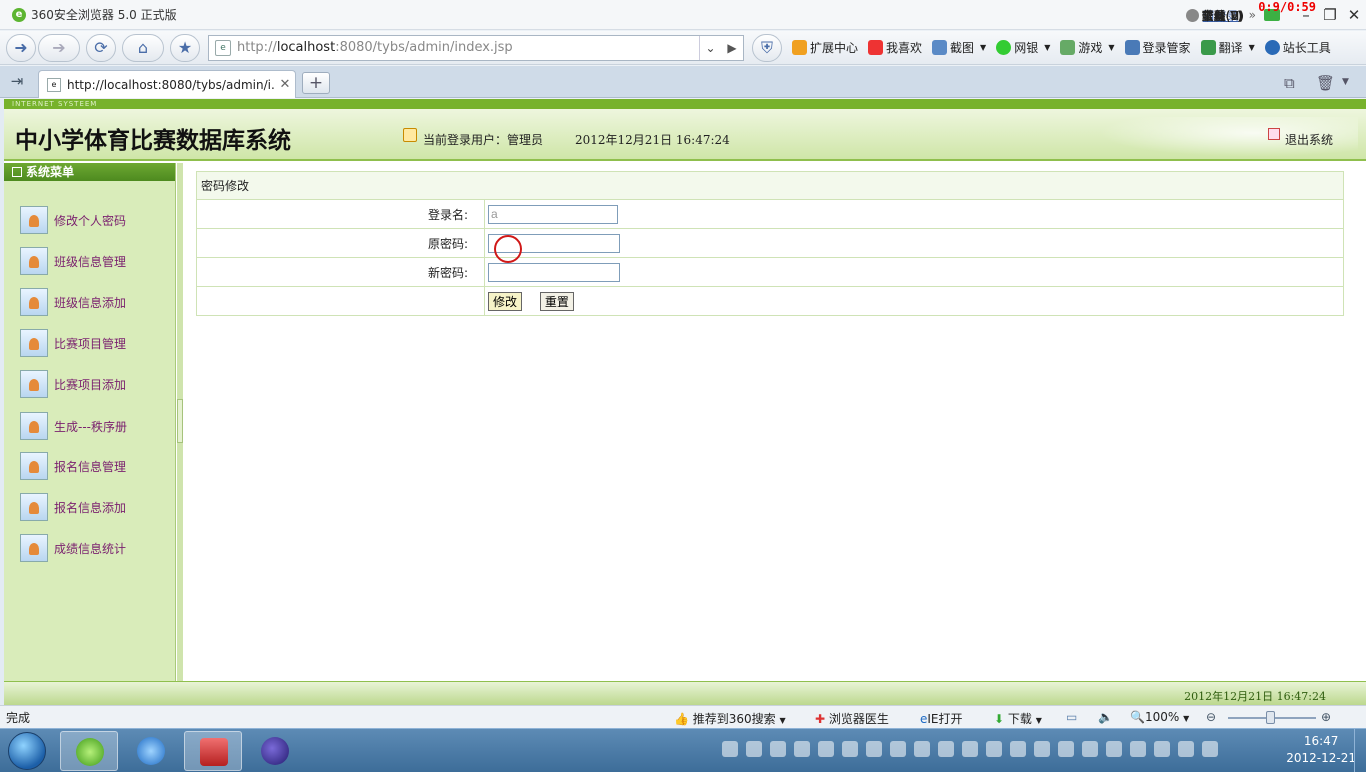  Describe the element at coordinates (1272, 47) in the screenshot. I see `webmaster-icon` at that location.